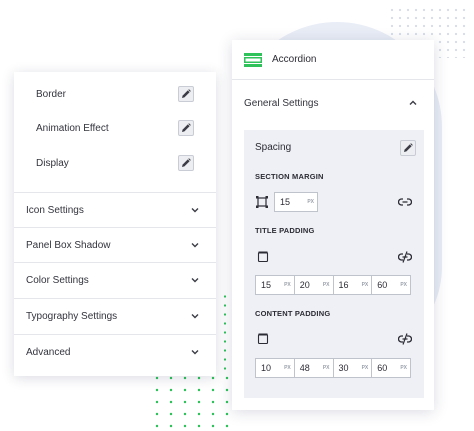  I want to click on section-margin-input: 15 PX, so click(296, 202).